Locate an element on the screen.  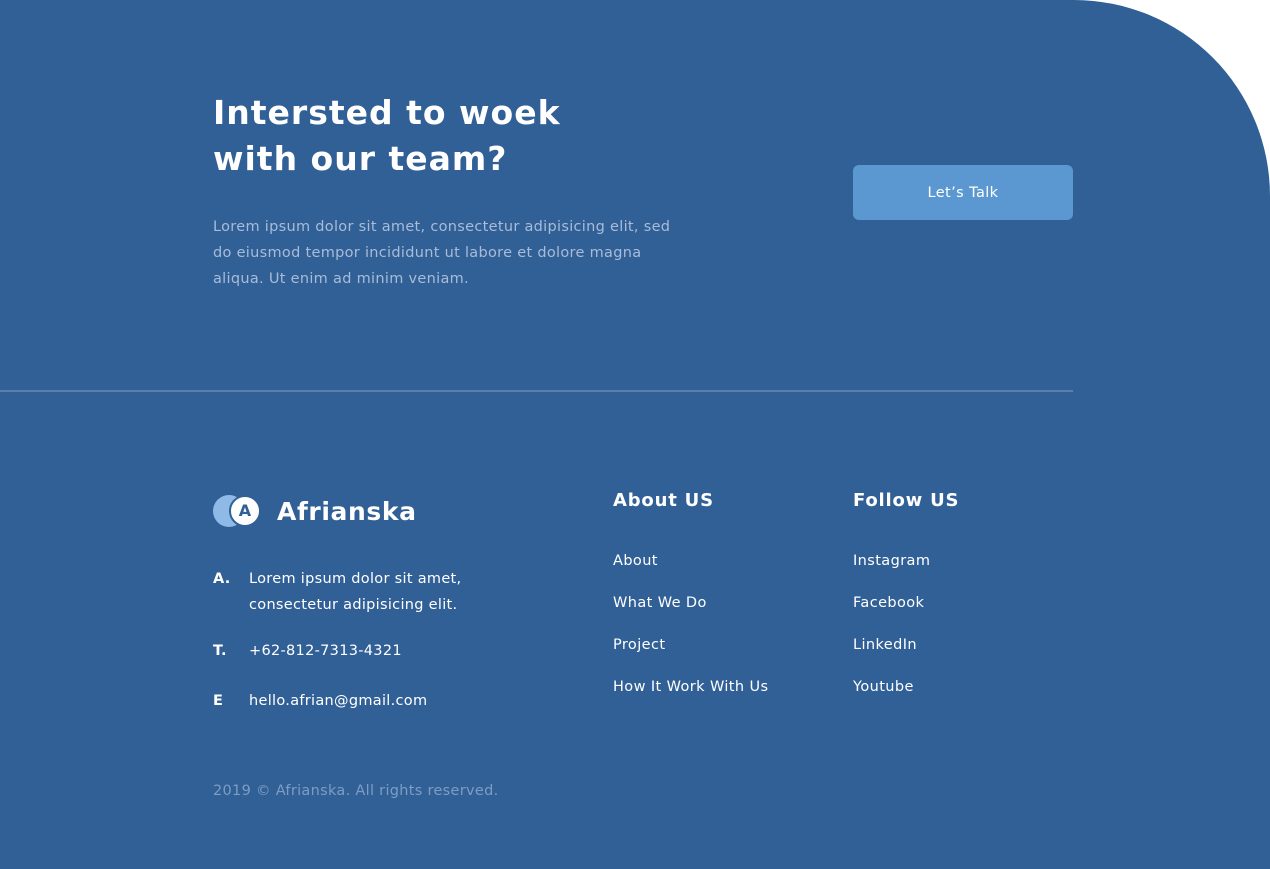
phone-value: +62-812-7313-4321 is located at coordinates (325, 651).